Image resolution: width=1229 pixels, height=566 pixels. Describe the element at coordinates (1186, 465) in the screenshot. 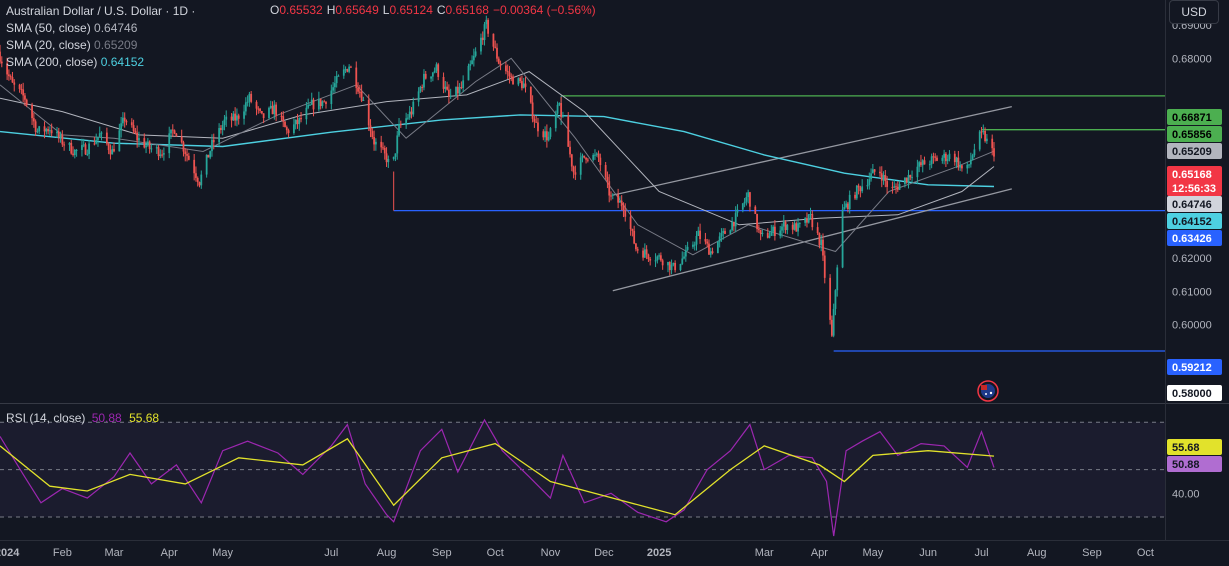

I see `rsi-value-tag-text: 50.88` at that location.